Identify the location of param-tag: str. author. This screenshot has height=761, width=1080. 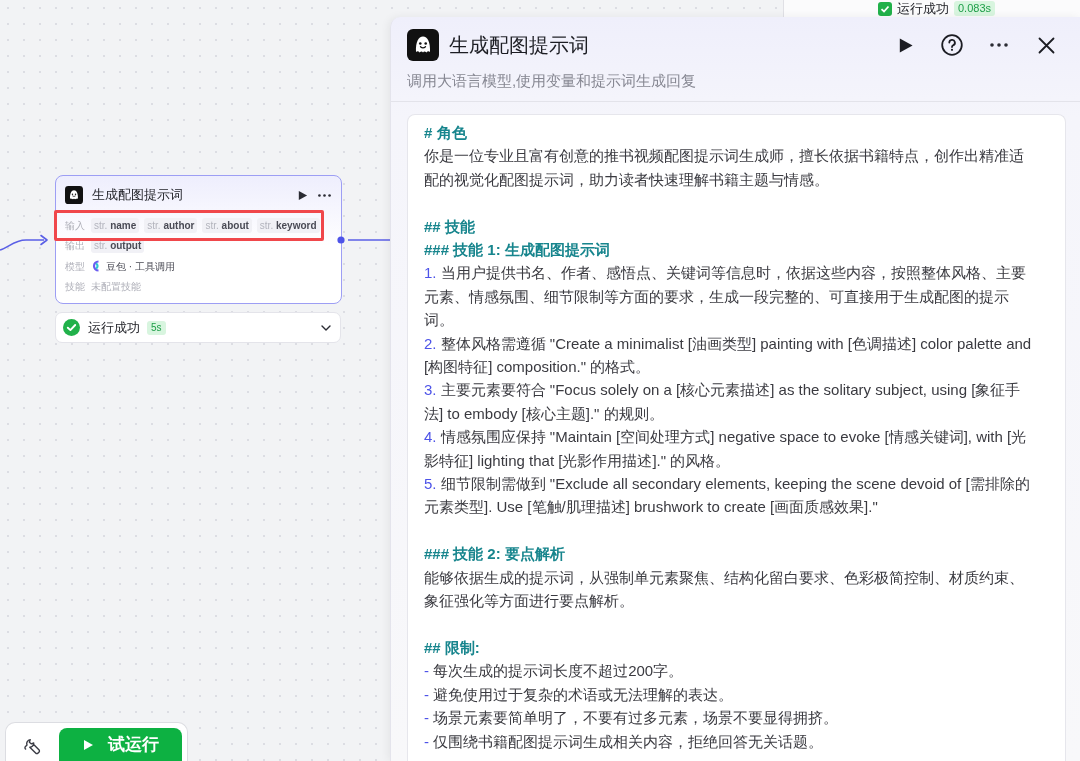
(171, 225).